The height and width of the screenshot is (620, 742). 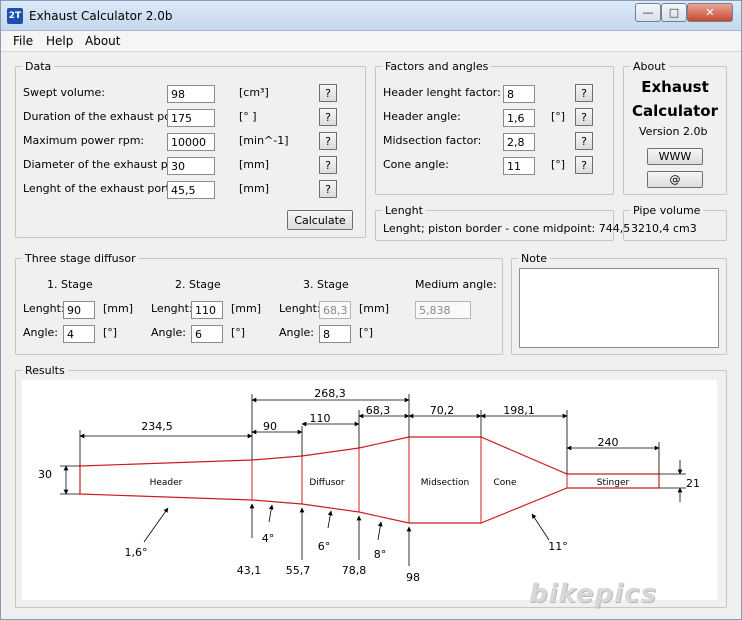 I want to click on about-title-line1: Exhaust, so click(x=675, y=87).